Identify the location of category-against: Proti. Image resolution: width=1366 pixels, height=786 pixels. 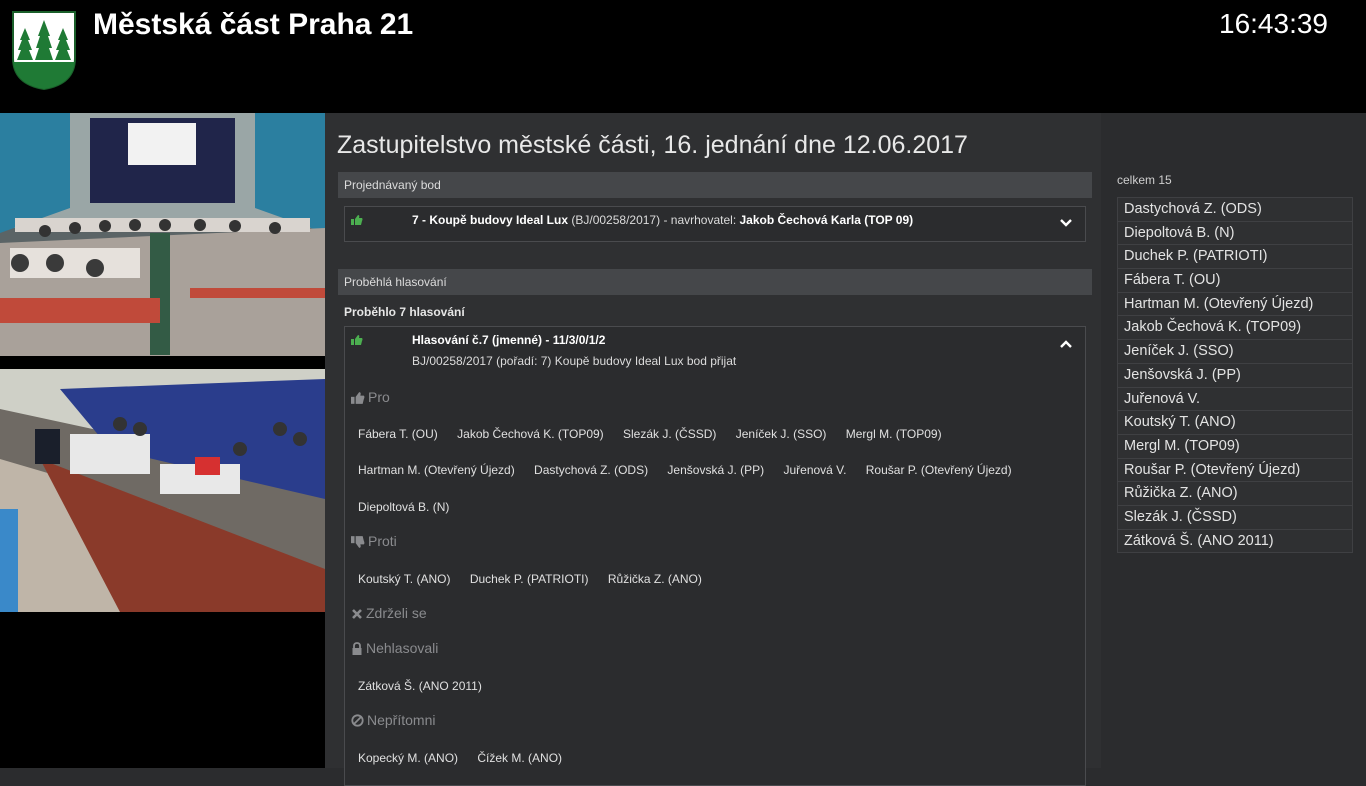
(374, 541).